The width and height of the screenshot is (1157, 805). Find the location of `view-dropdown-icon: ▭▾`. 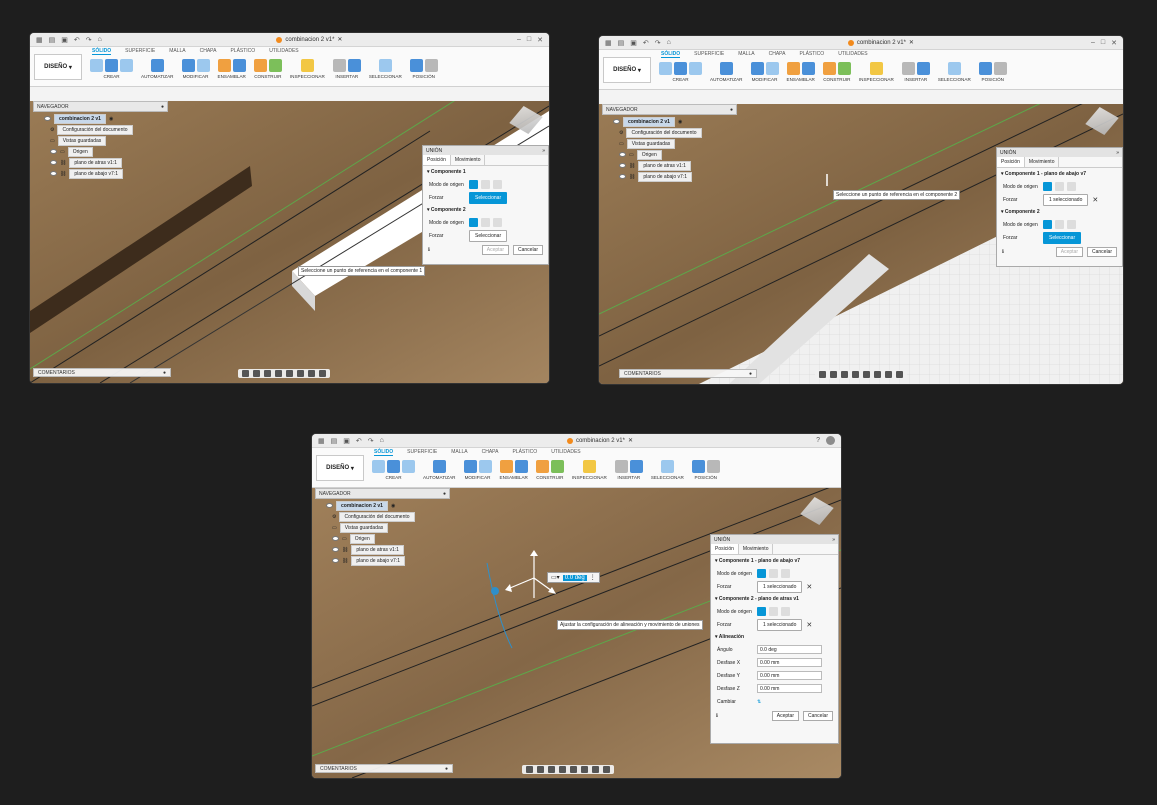

view-dropdown-icon: ▭▾ is located at coordinates (555, 577).